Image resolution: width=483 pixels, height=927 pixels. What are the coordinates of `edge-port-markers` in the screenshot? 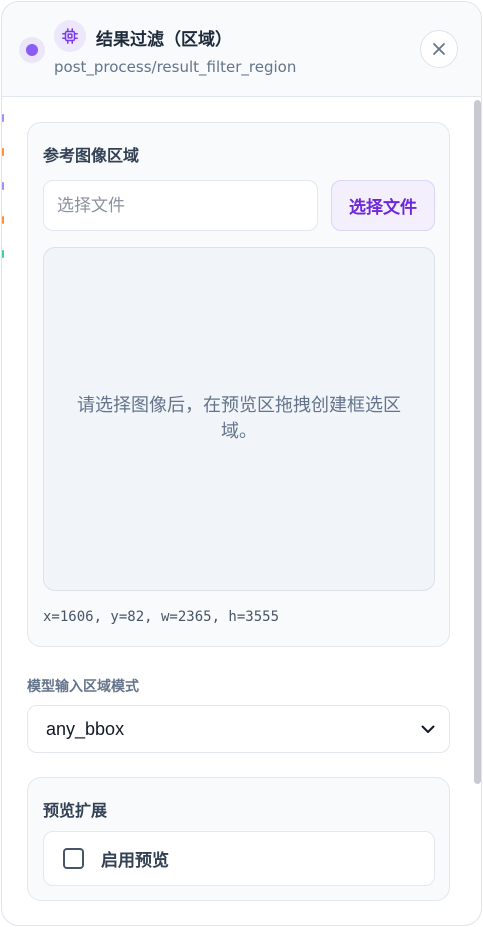 It's located at (3, 262).